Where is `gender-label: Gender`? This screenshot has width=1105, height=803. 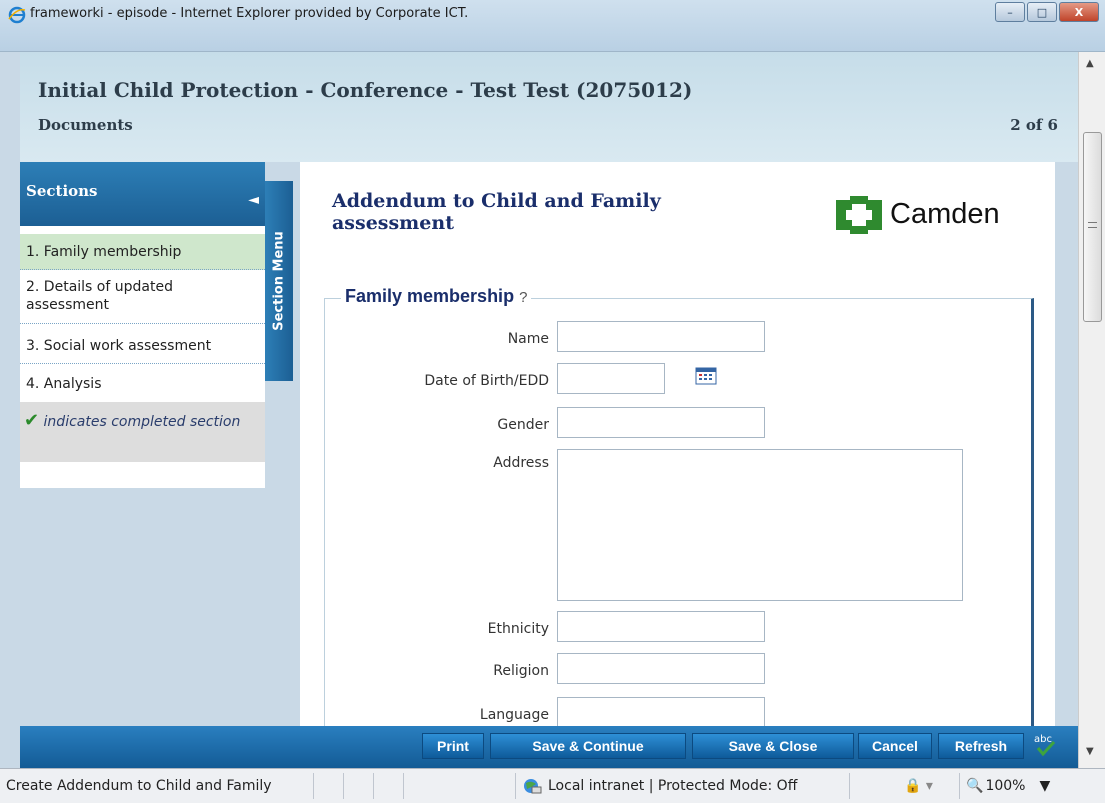 gender-label: Gender is located at coordinates (523, 425).